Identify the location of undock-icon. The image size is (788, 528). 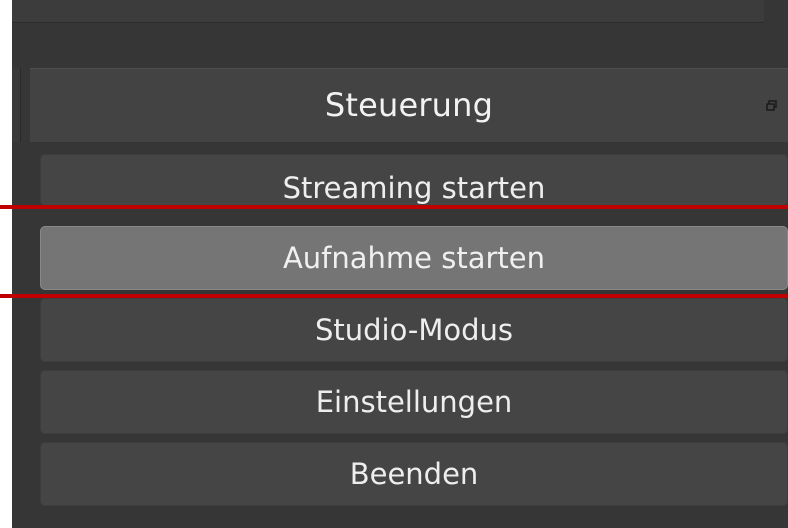
(772, 106).